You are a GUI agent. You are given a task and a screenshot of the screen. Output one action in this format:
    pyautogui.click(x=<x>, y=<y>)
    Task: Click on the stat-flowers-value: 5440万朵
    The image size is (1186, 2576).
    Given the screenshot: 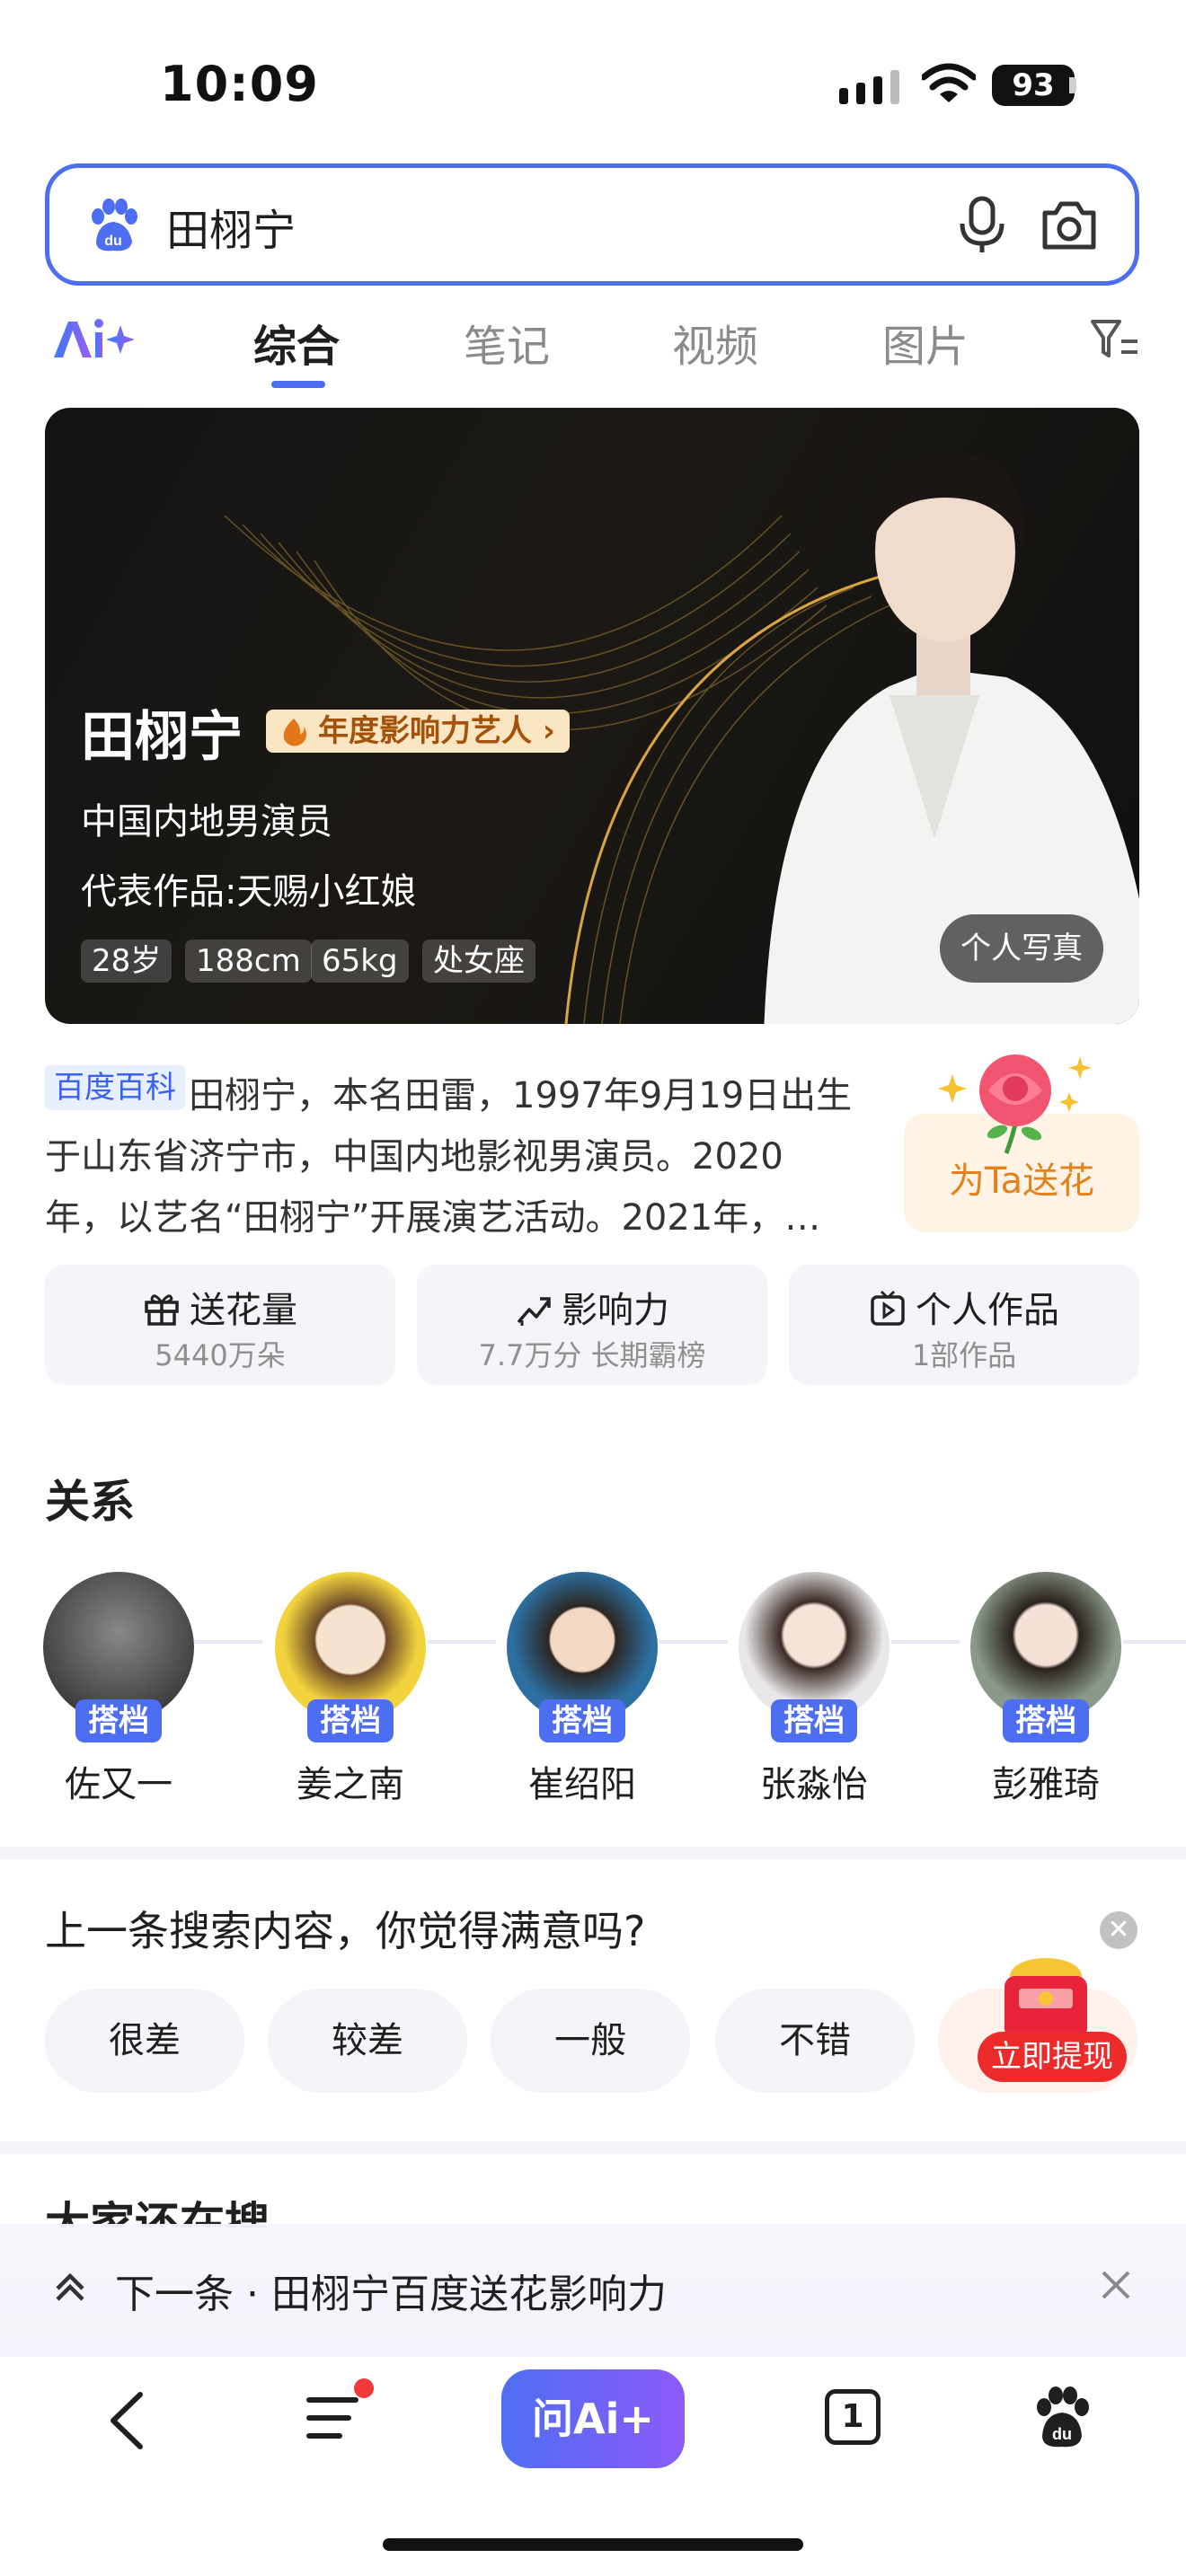 What is the action you would take?
    pyautogui.click(x=220, y=1355)
    